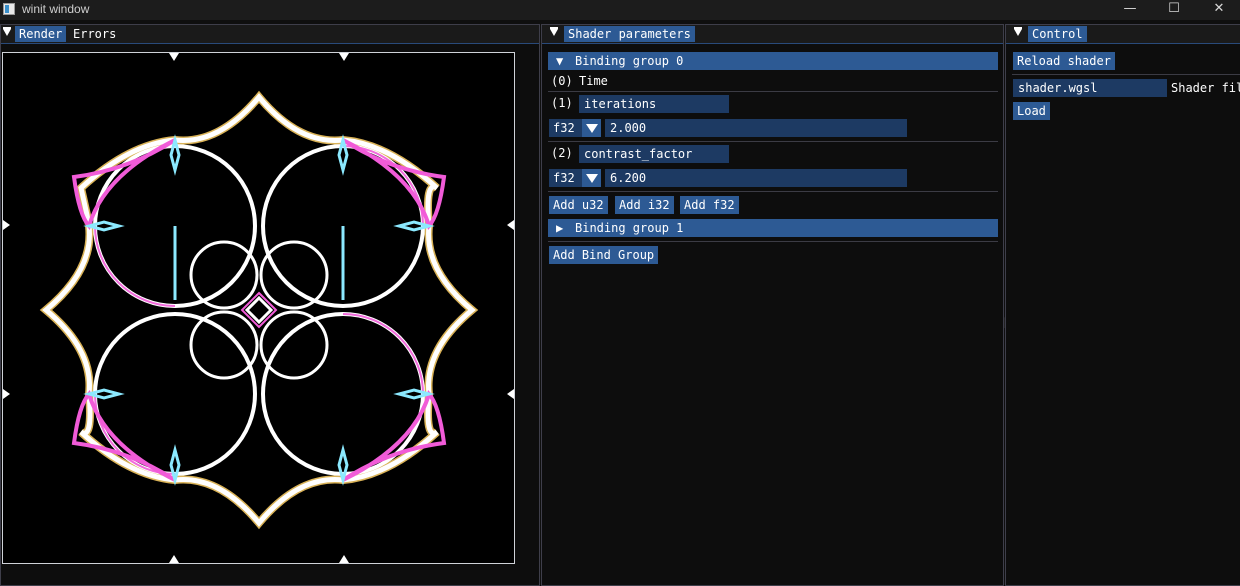 The height and width of the screenshot is (586, 1240). Describe the element at coordinates (95, 34) in the screenshot. I see `tab-errors: Errors` at that location.